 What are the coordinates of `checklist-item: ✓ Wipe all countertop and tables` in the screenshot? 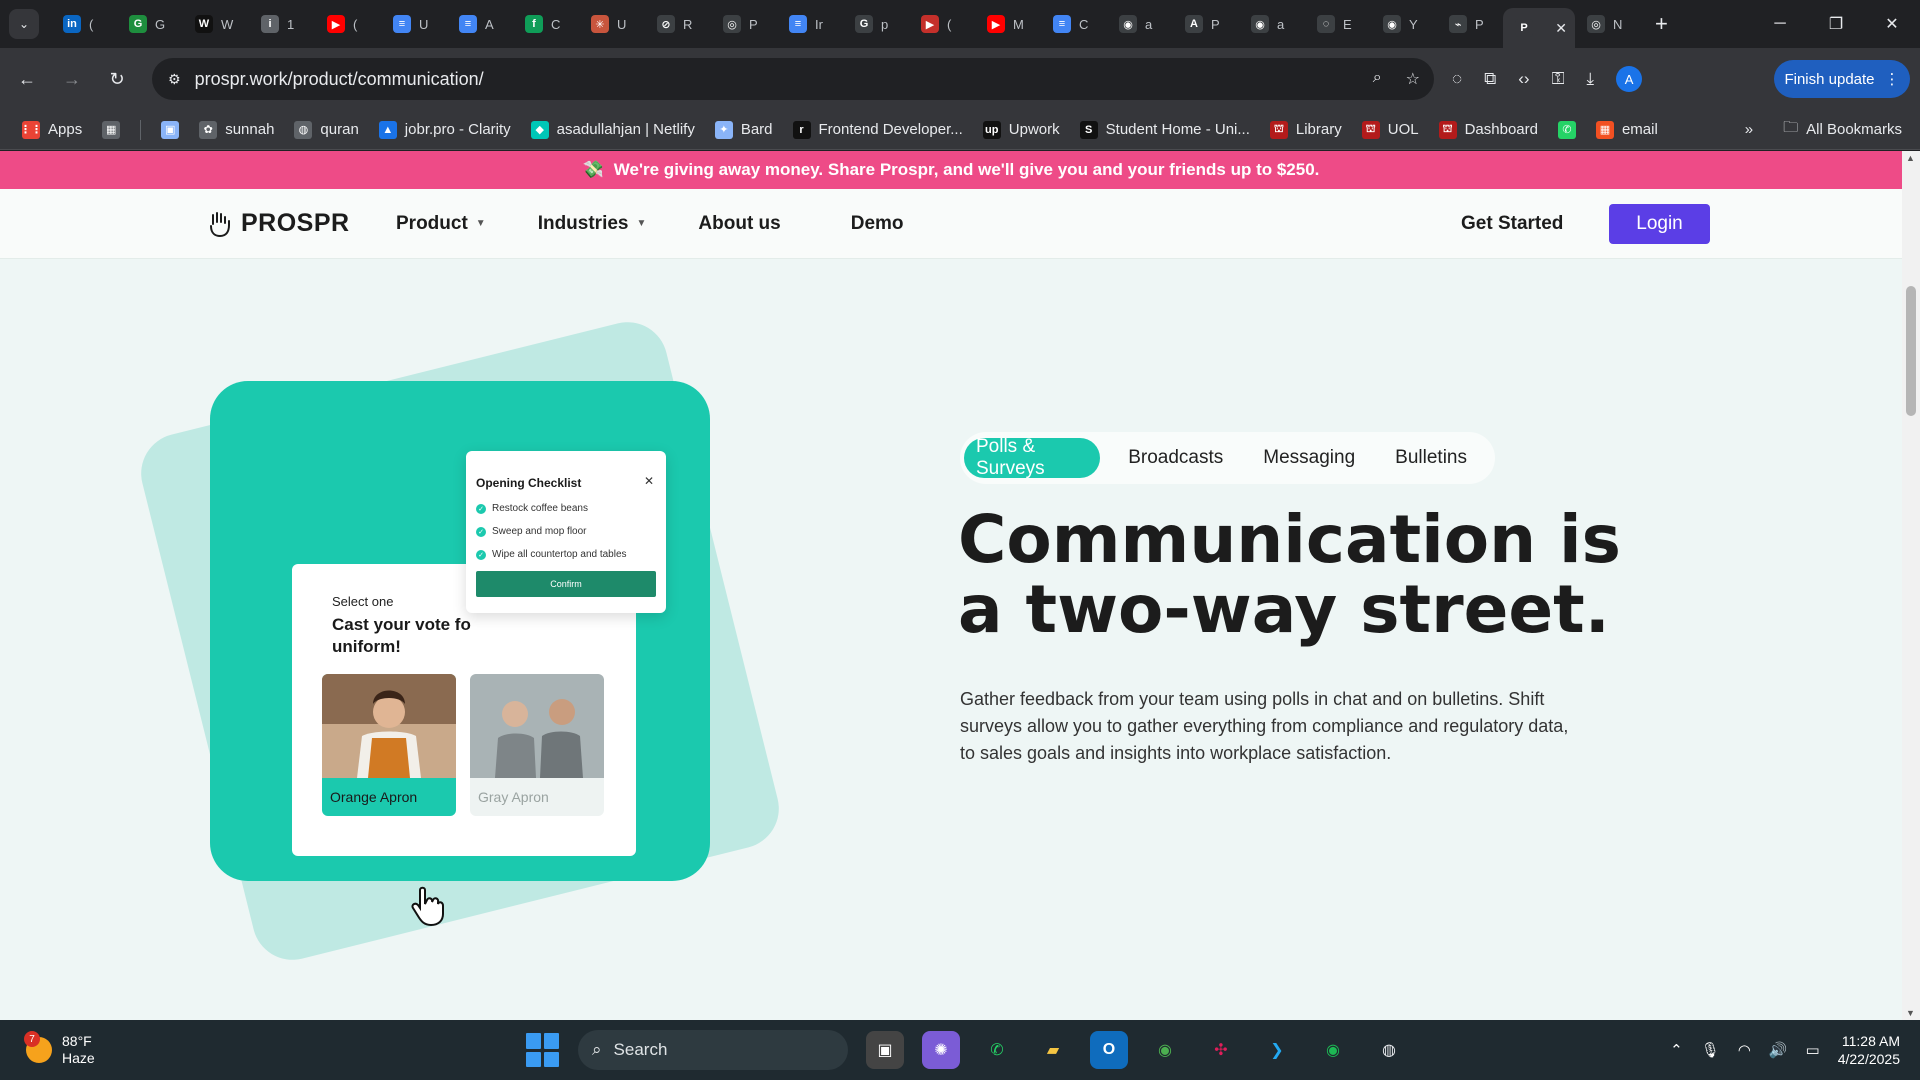 It's located at (551, 554).